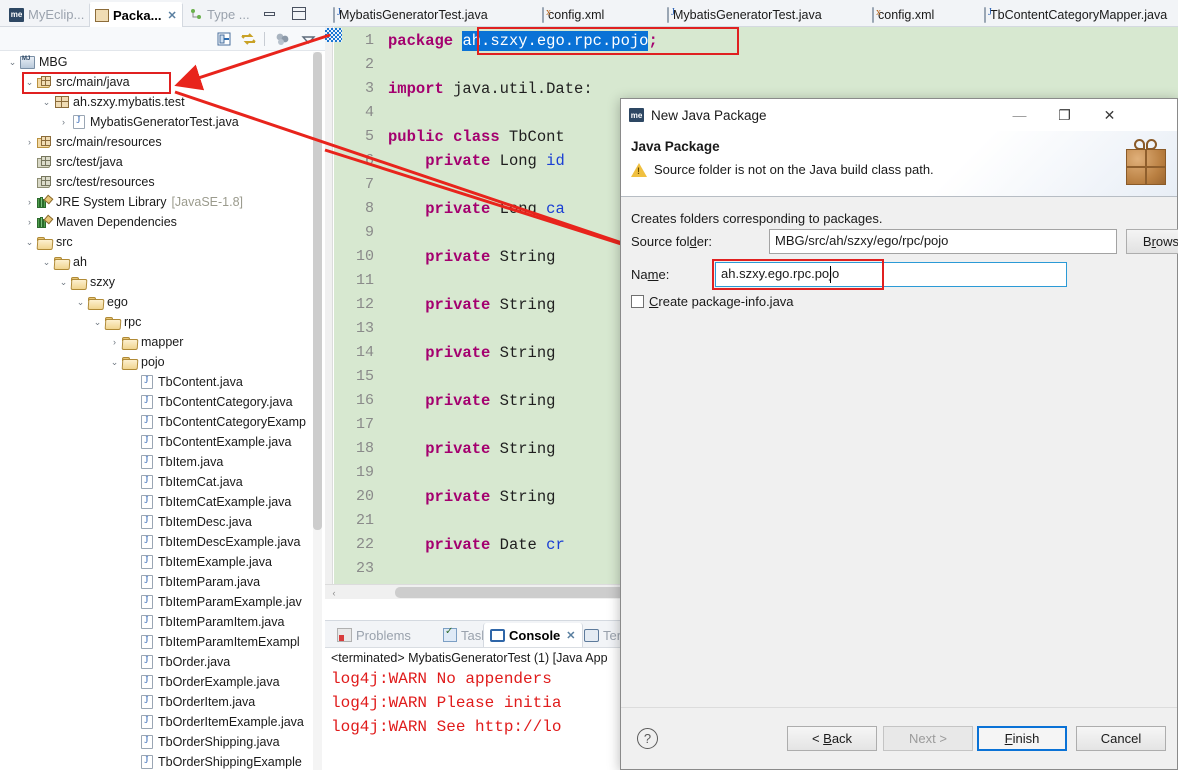  I want to click on editor-gutter, so click(329, 313).